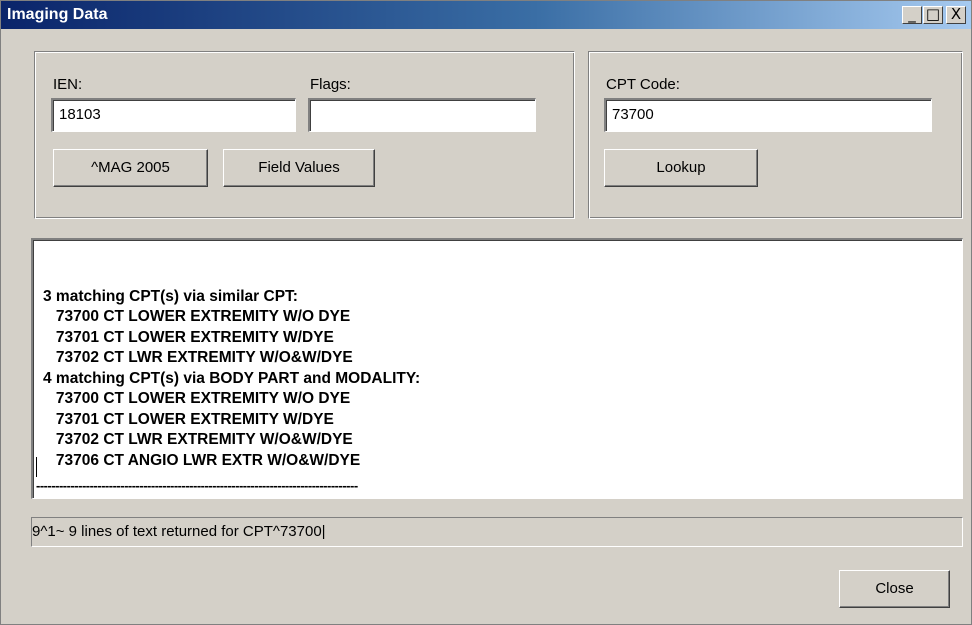  Describe the element at coordinates (304, 135) in the screenshot. I see `ien-flags-group` at that location.